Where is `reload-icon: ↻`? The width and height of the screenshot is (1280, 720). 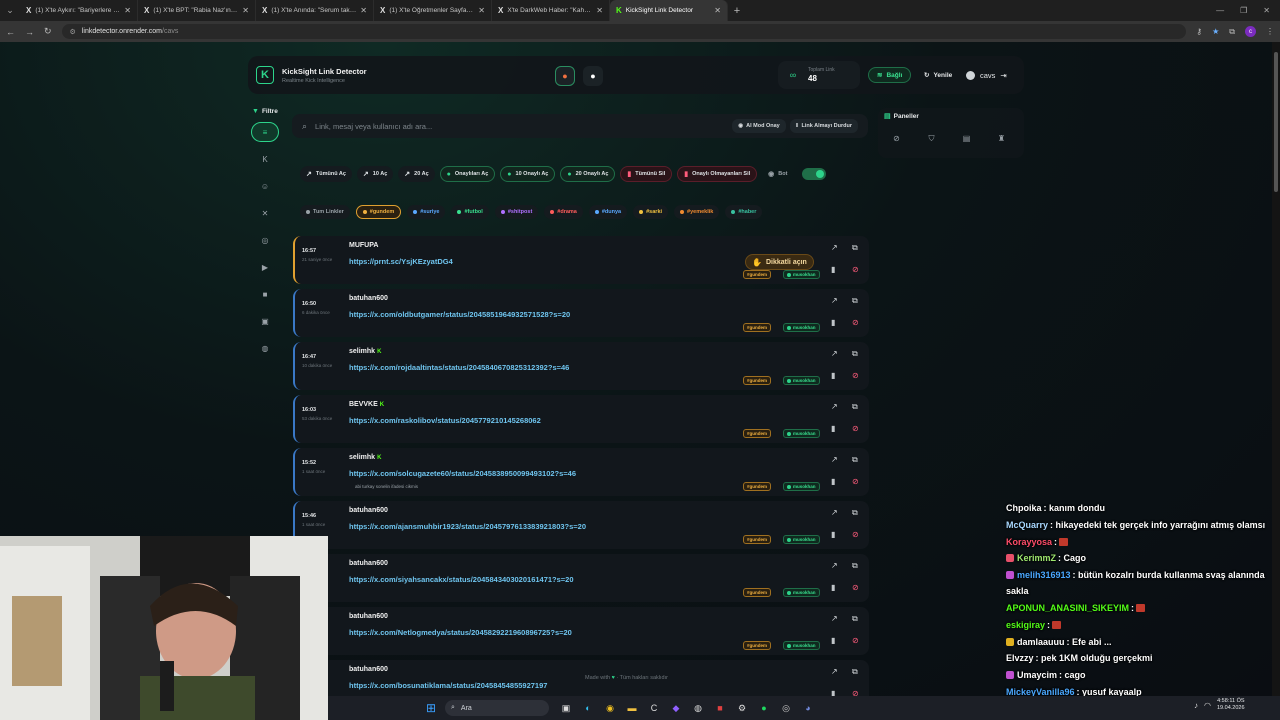
reload-icon: ↻ is located at coordinates (48, 31).